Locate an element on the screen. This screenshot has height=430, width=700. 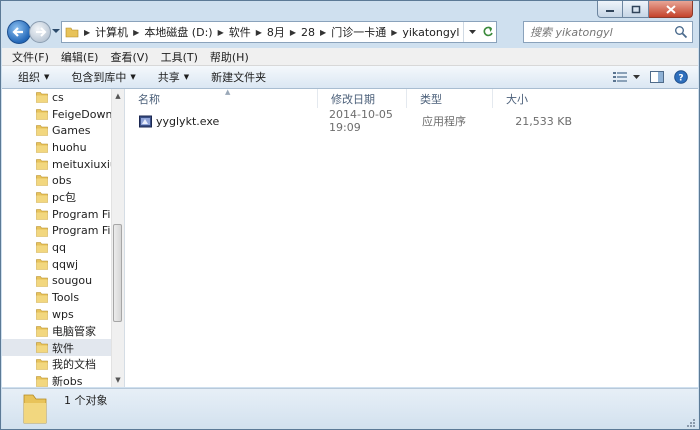
tree-item: Tools is located at coordinates (57, 297).